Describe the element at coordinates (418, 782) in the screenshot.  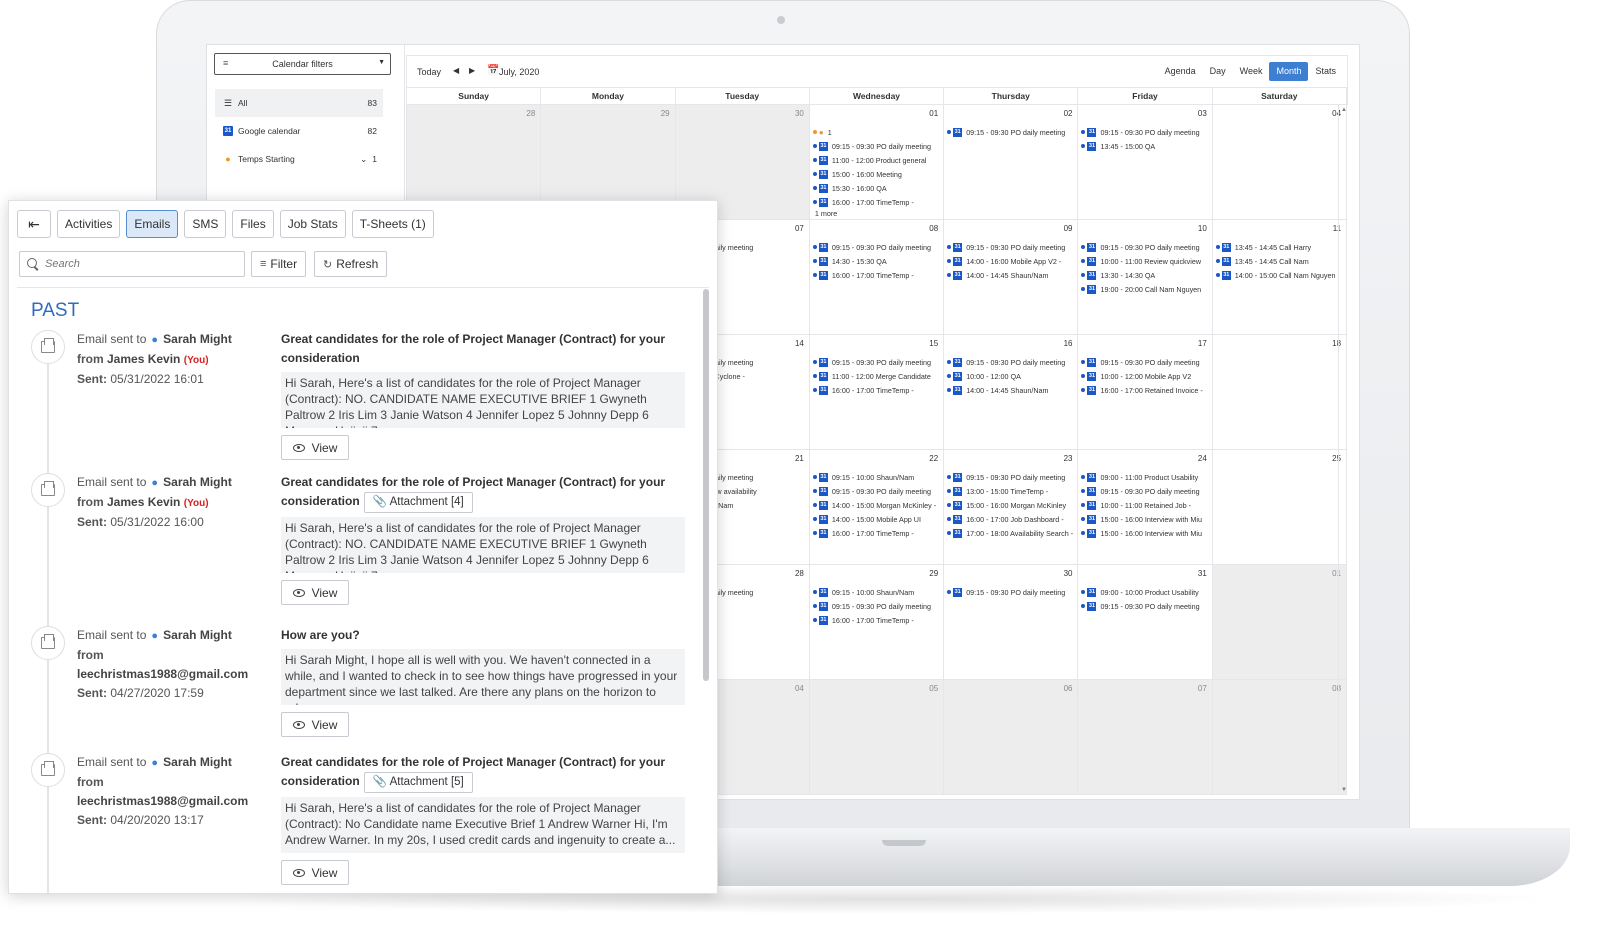
I see `attachment-button: 📎 Attachment [5]` at that location.